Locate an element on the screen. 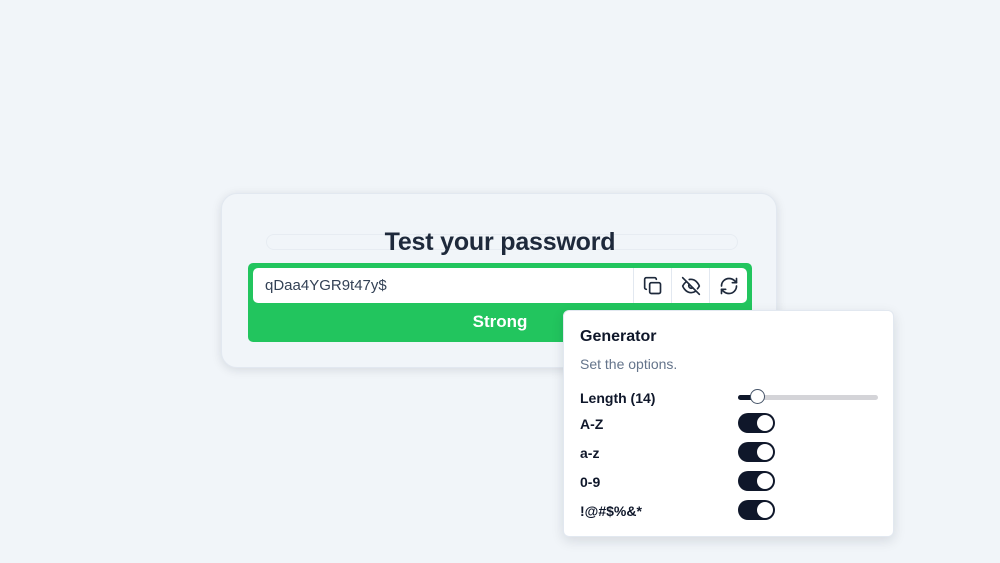 The image size is (1000, 563). option-label-digits: 0-9 is located at coordinates (590, 482).